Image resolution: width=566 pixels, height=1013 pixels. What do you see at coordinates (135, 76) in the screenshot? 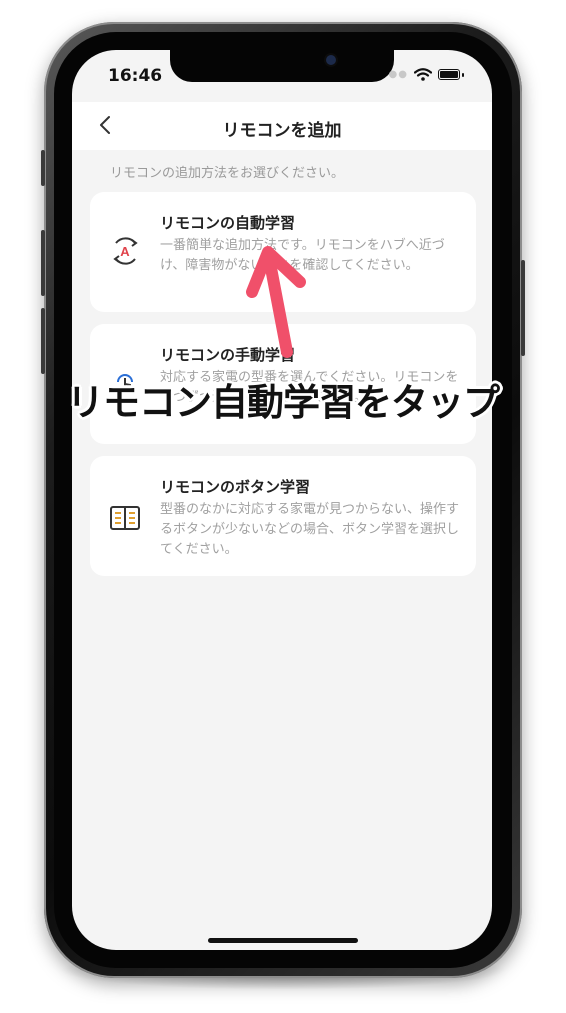
I see `status-time: 16:46` at bounding box center [135, 76].